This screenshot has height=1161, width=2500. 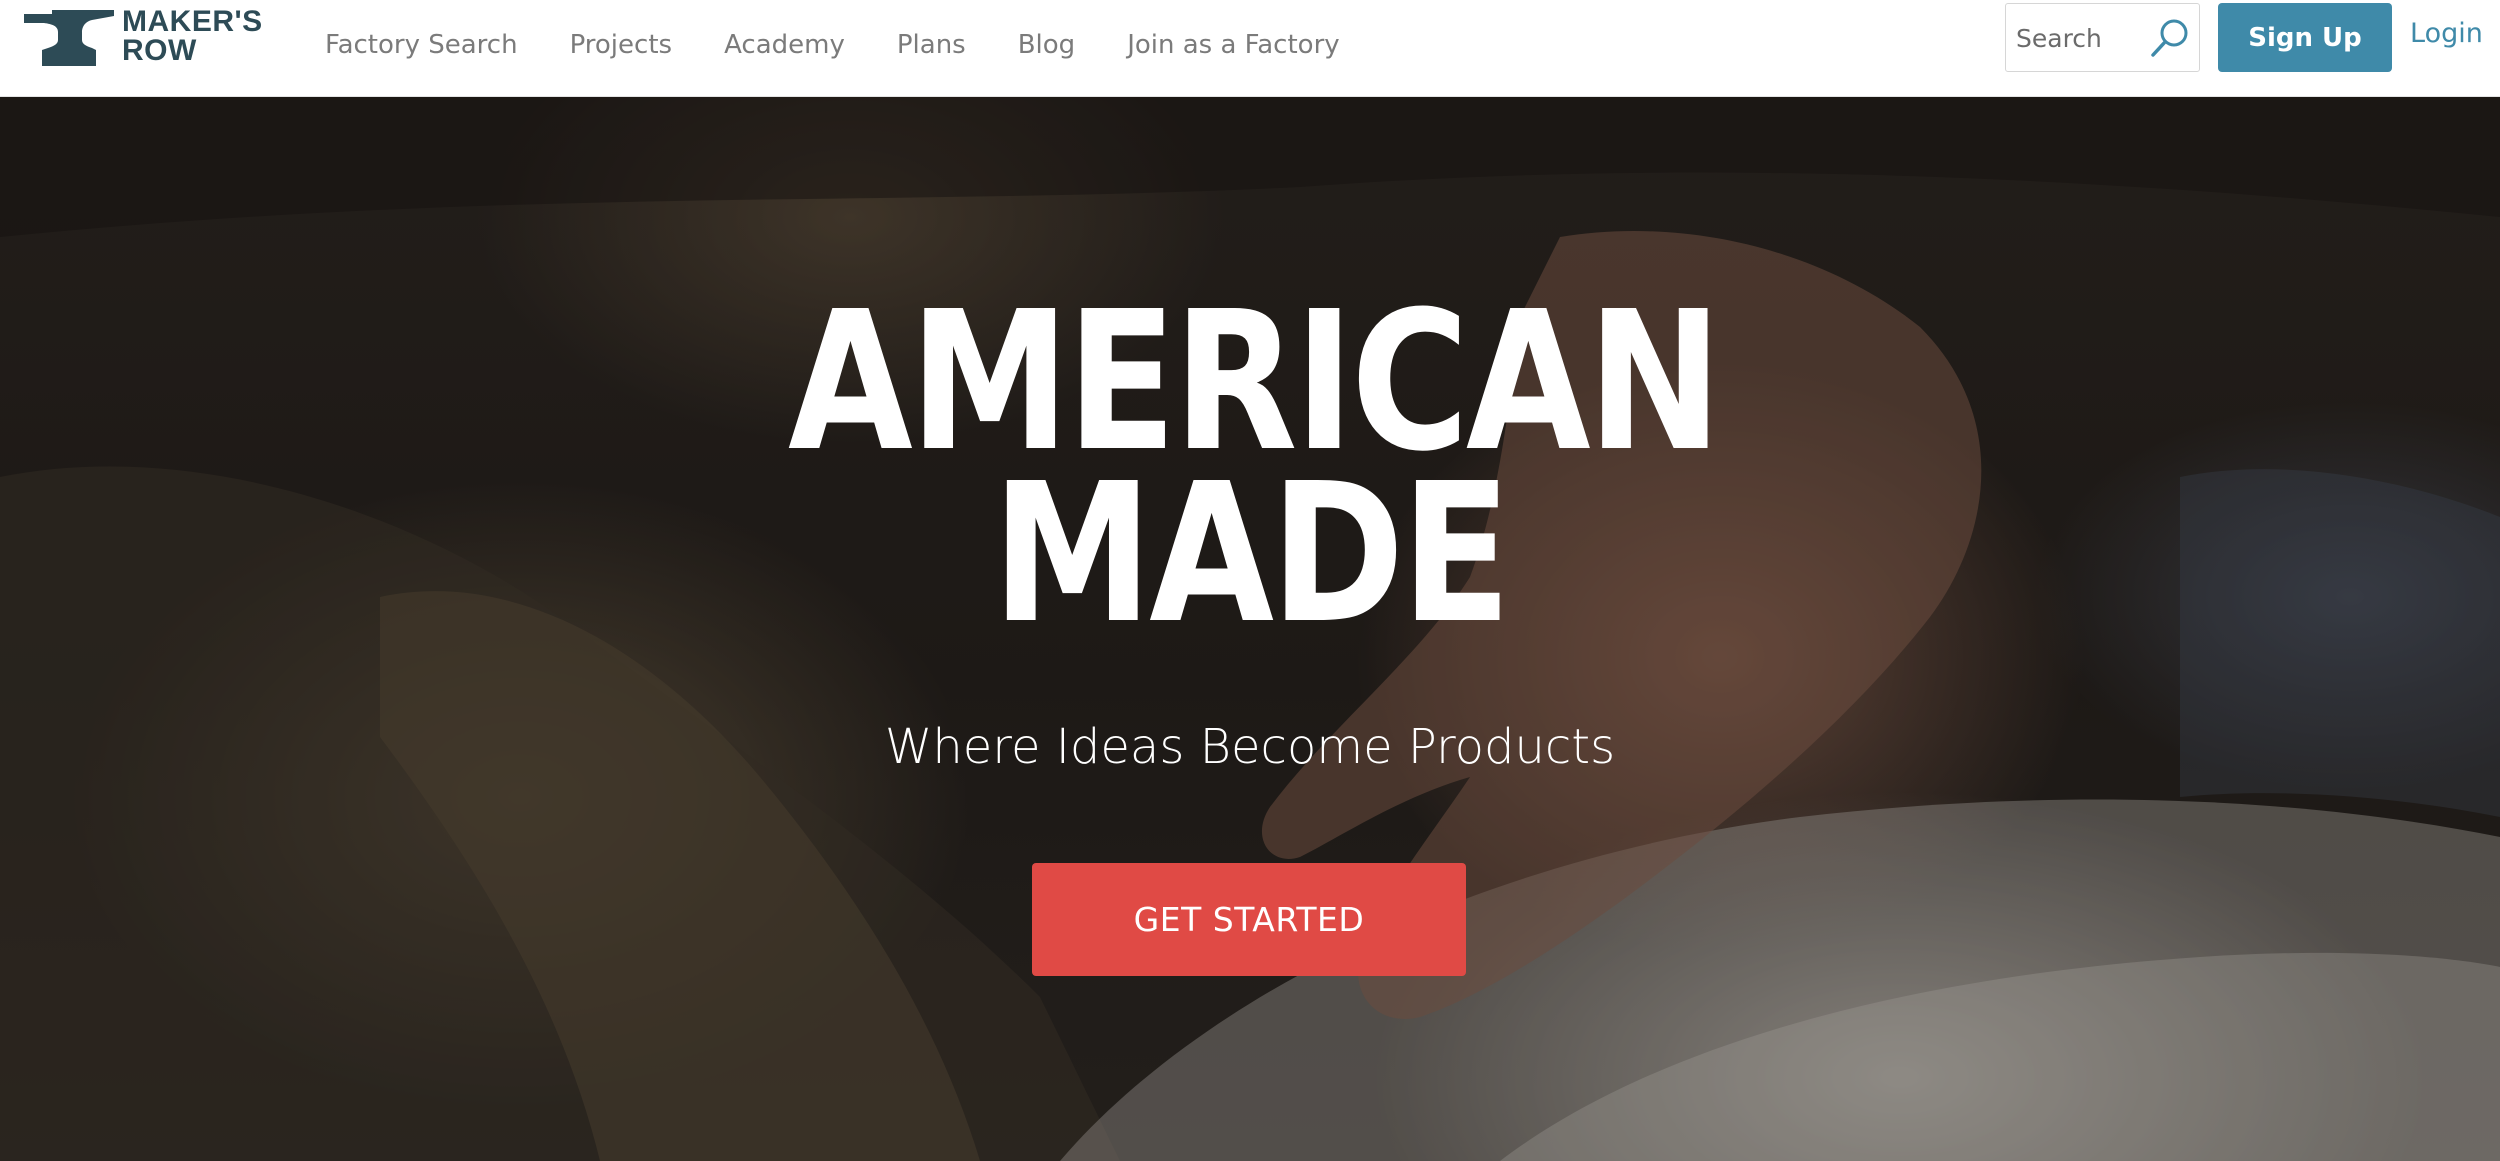 What do you see at coordinates (2446, 33) in the screenshot?
I see `login-link: Login` at bounding box center [2446, 33].